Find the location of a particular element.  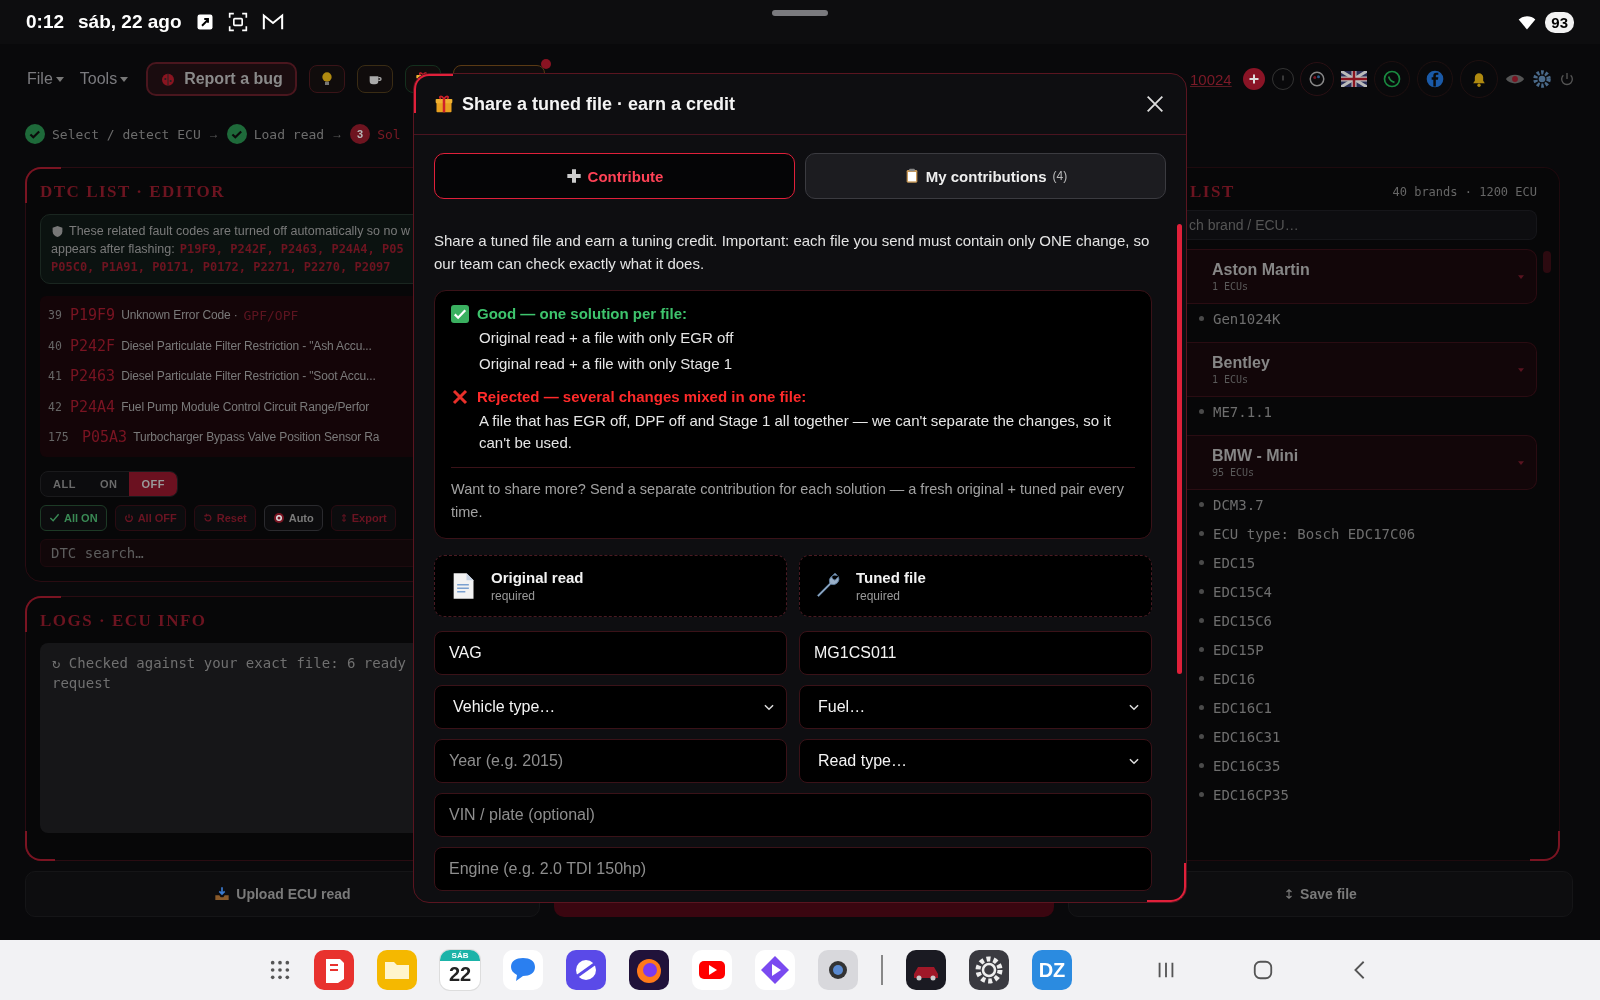

dtc-description: Unknown Error Code · is located at coordinates (179, 315).